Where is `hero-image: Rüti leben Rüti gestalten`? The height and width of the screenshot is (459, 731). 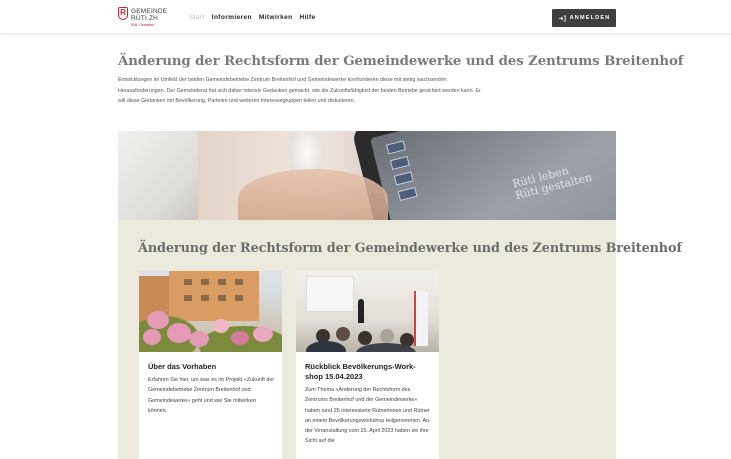
hero-image: Rüti leben Rüti gestalten is located at coordinates (367, 175).